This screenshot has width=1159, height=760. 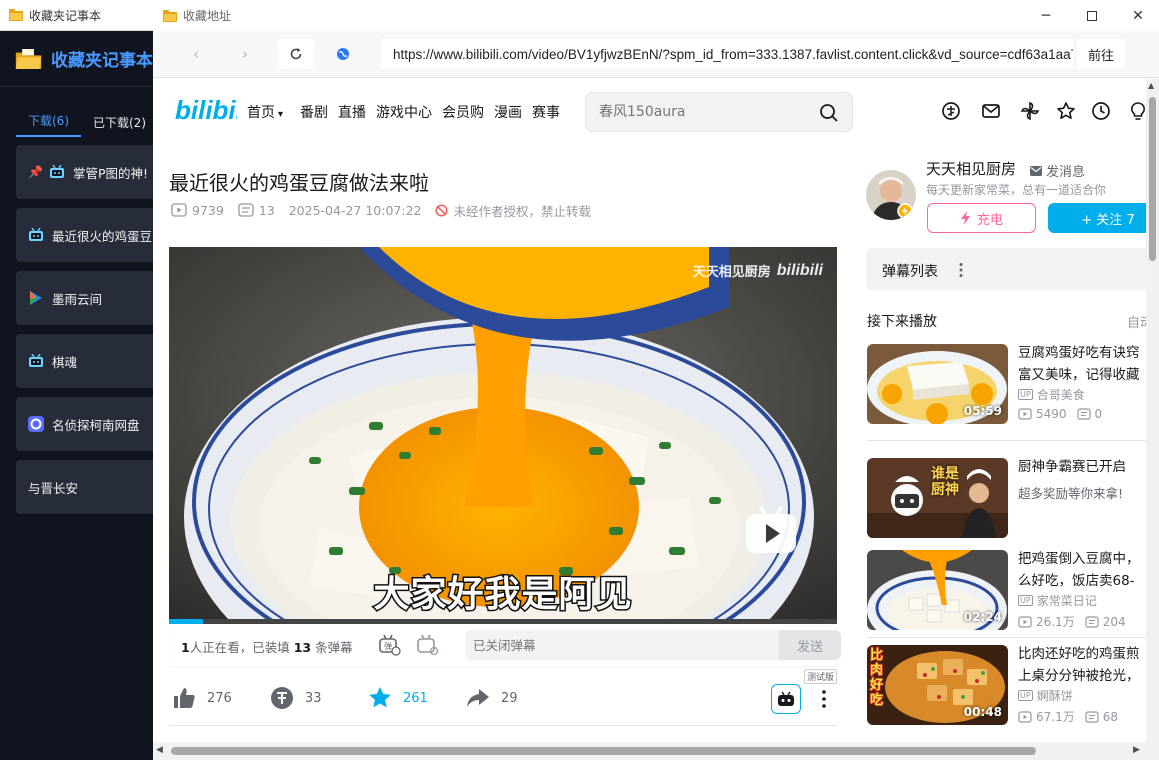 I want to click on forward-button: ›, so click(x=245, y=54).